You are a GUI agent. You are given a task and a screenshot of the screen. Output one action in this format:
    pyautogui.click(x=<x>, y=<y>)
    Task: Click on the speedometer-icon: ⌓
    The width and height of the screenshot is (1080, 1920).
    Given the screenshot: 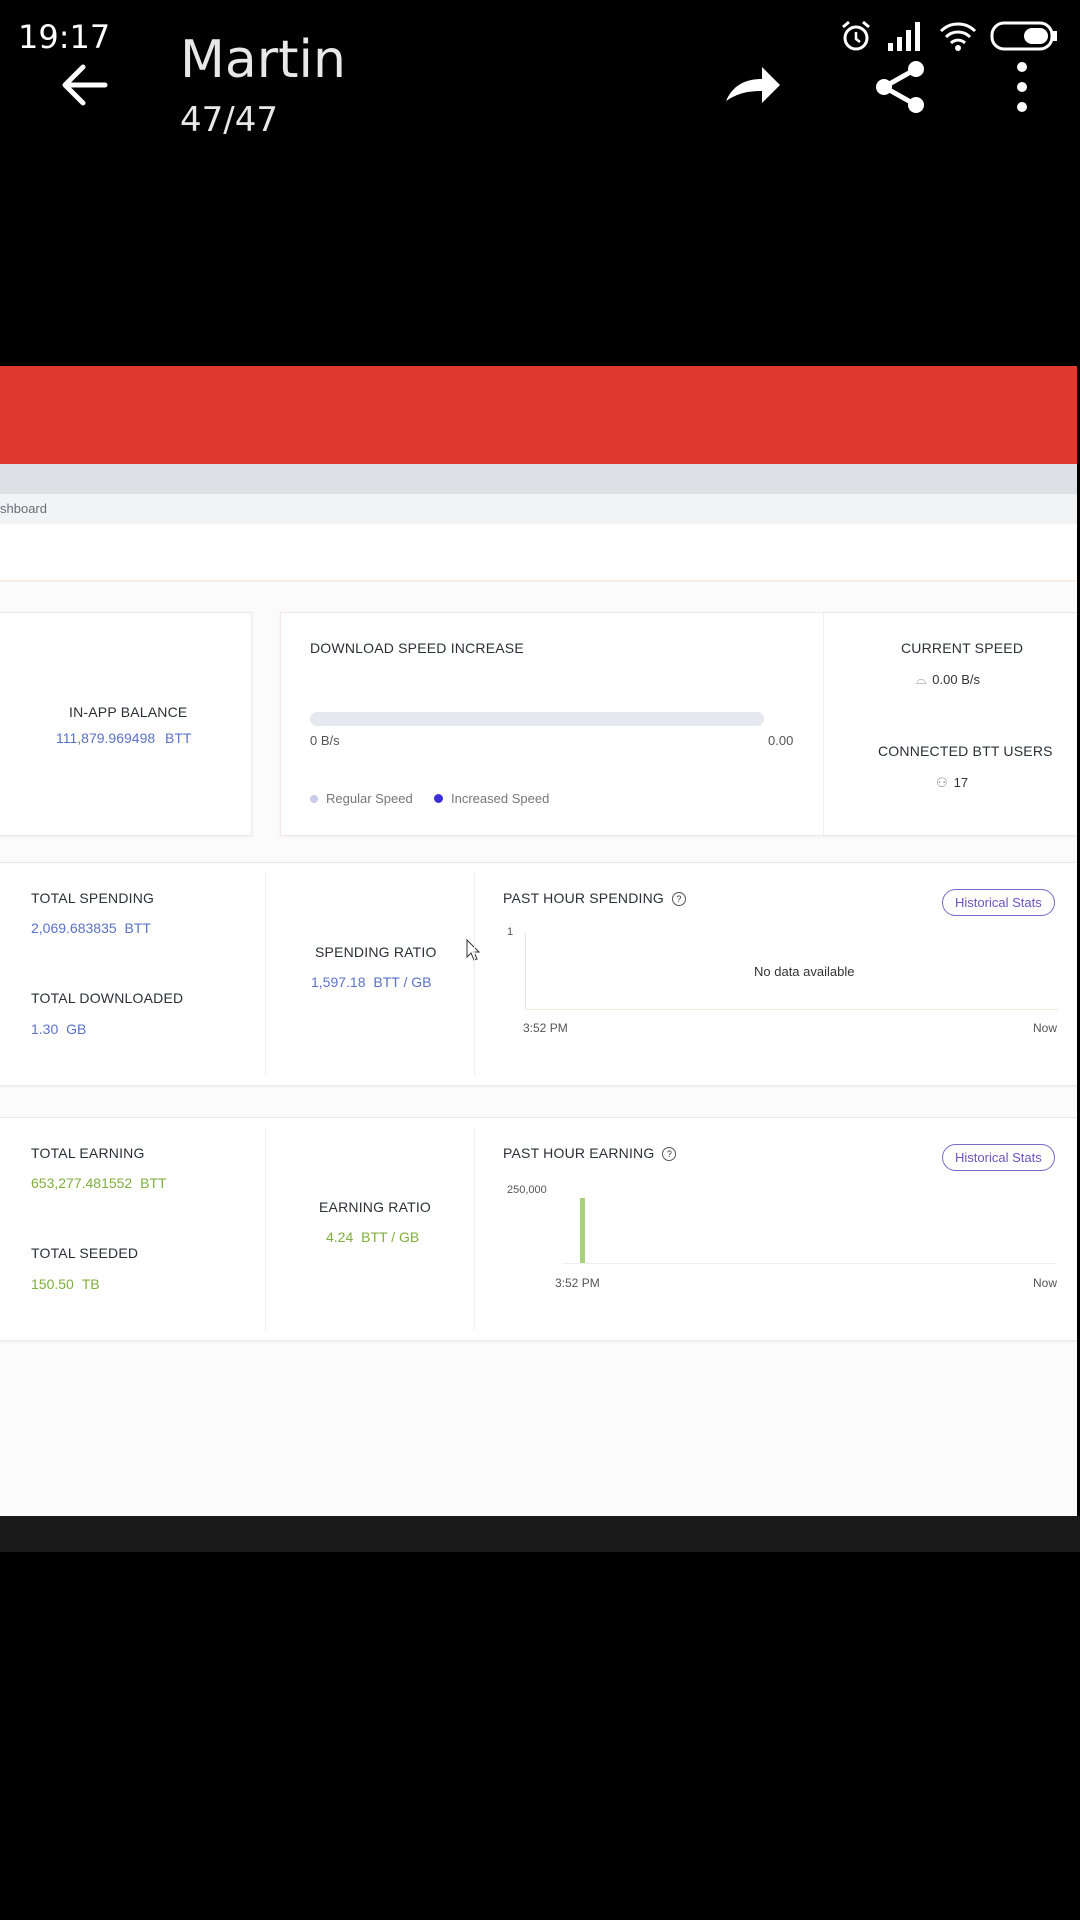 What is the action you would take?
    pyautogui.click(x=921, y=679)
    